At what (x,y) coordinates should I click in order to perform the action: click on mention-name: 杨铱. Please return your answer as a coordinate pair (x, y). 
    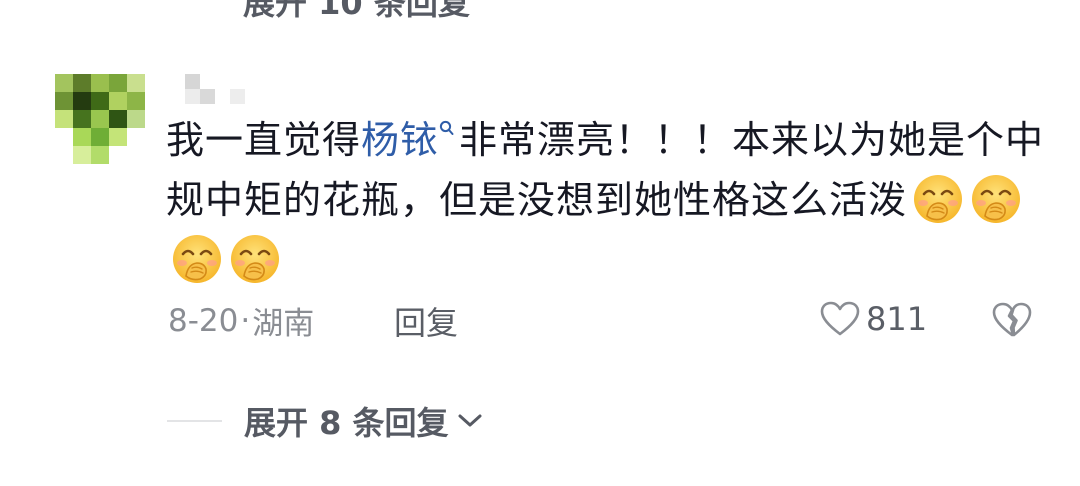
    Looking at the image, I should click on (400, 140).